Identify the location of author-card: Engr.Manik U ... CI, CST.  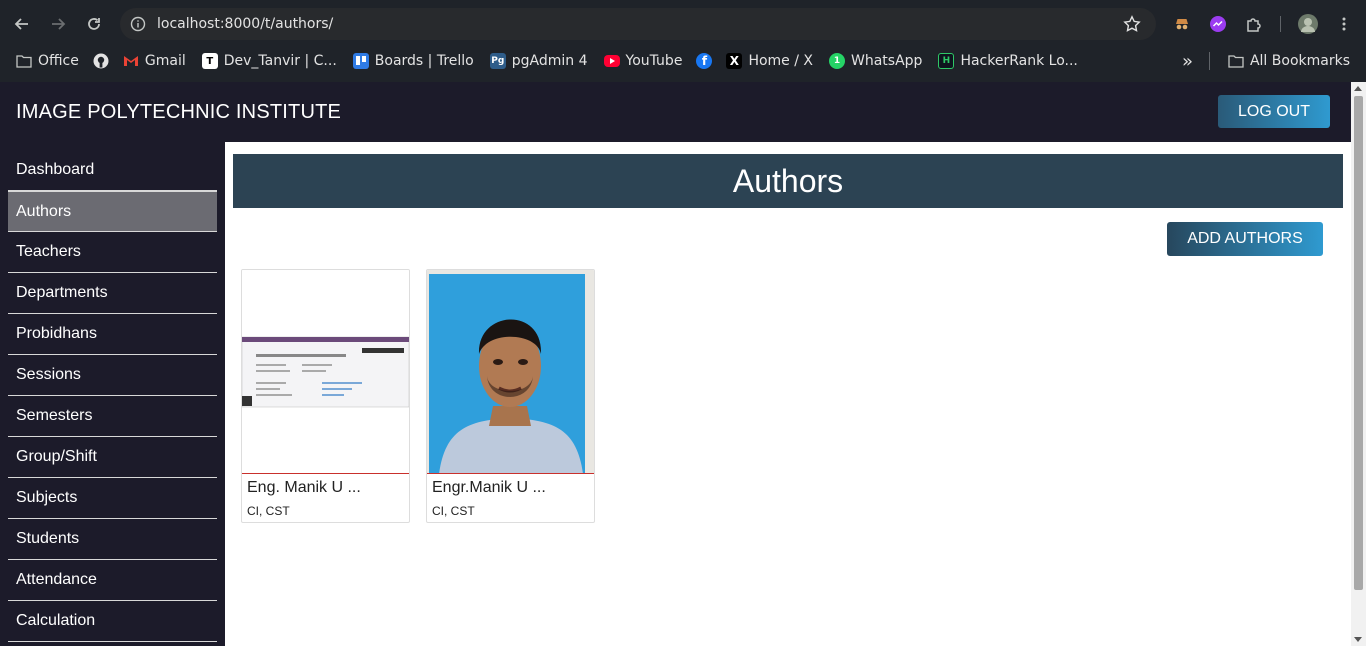
(510, 396).